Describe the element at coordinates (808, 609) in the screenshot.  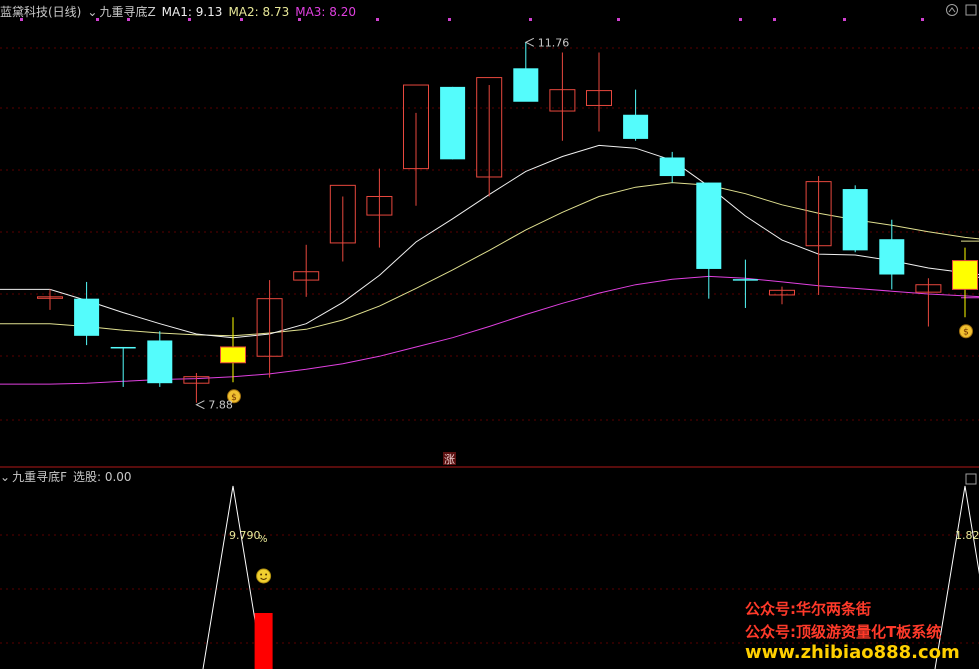
I see `watermark-line1: 公众号:华尔两条街` at that location.